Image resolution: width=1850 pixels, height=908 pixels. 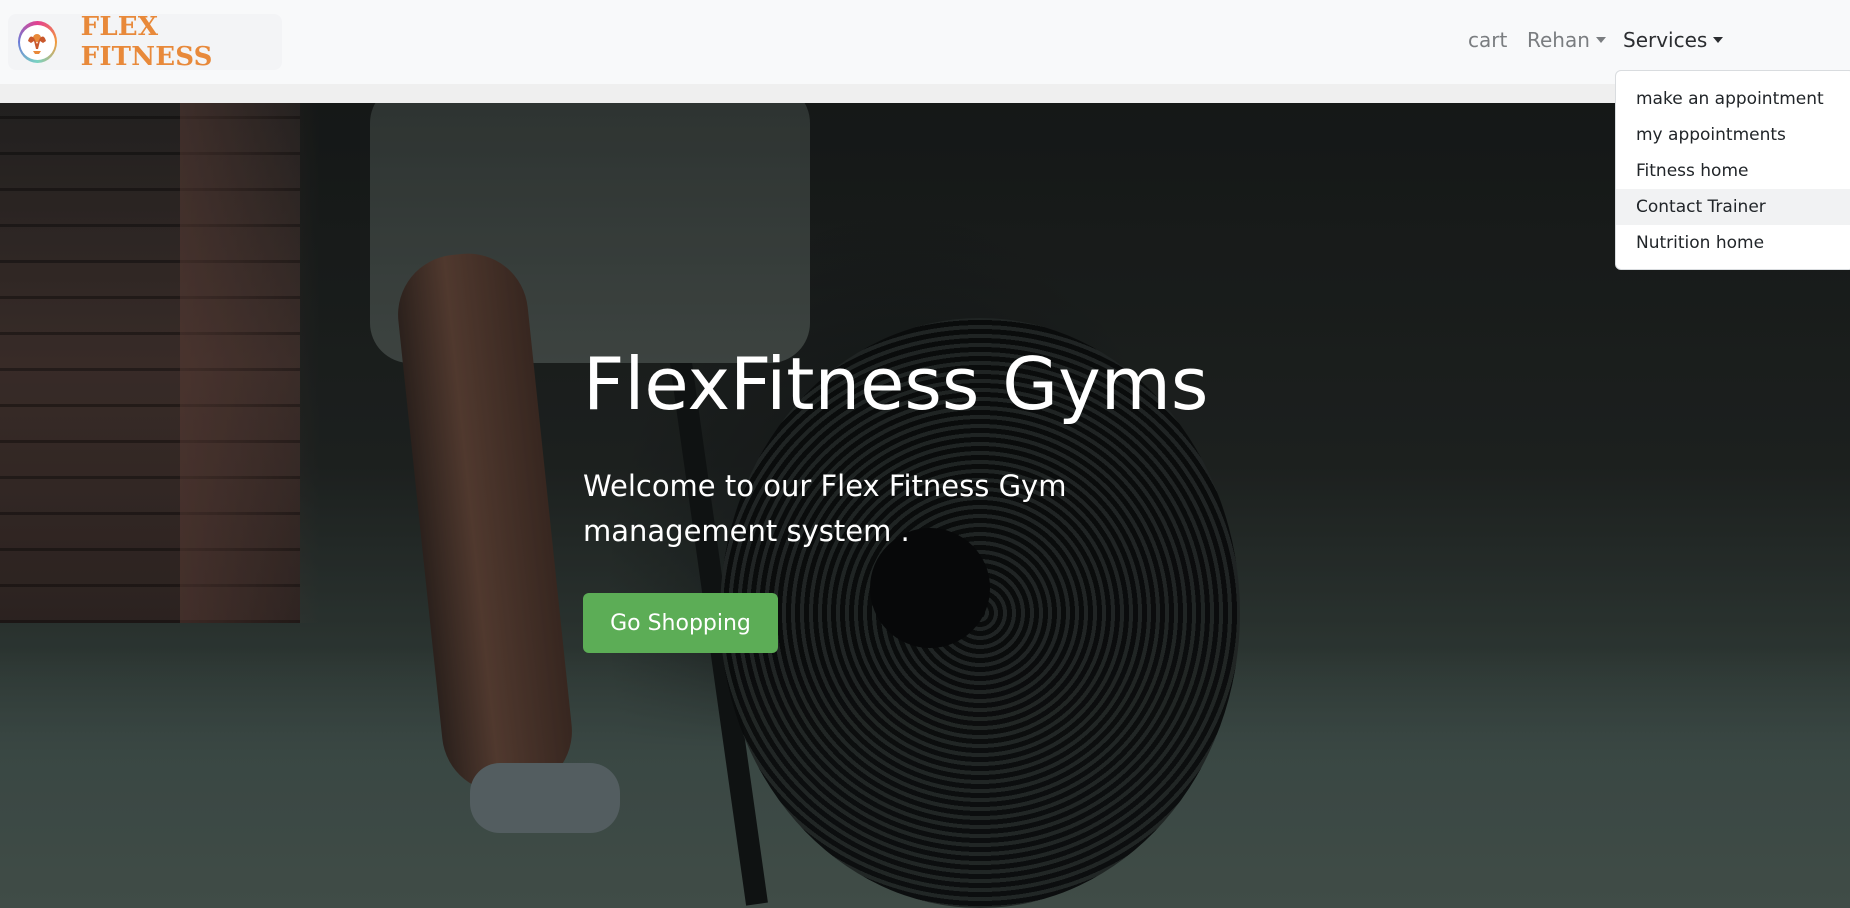 I want to click on menu-item-fitness-home: Fitness home, so click(x=1733, y=171).